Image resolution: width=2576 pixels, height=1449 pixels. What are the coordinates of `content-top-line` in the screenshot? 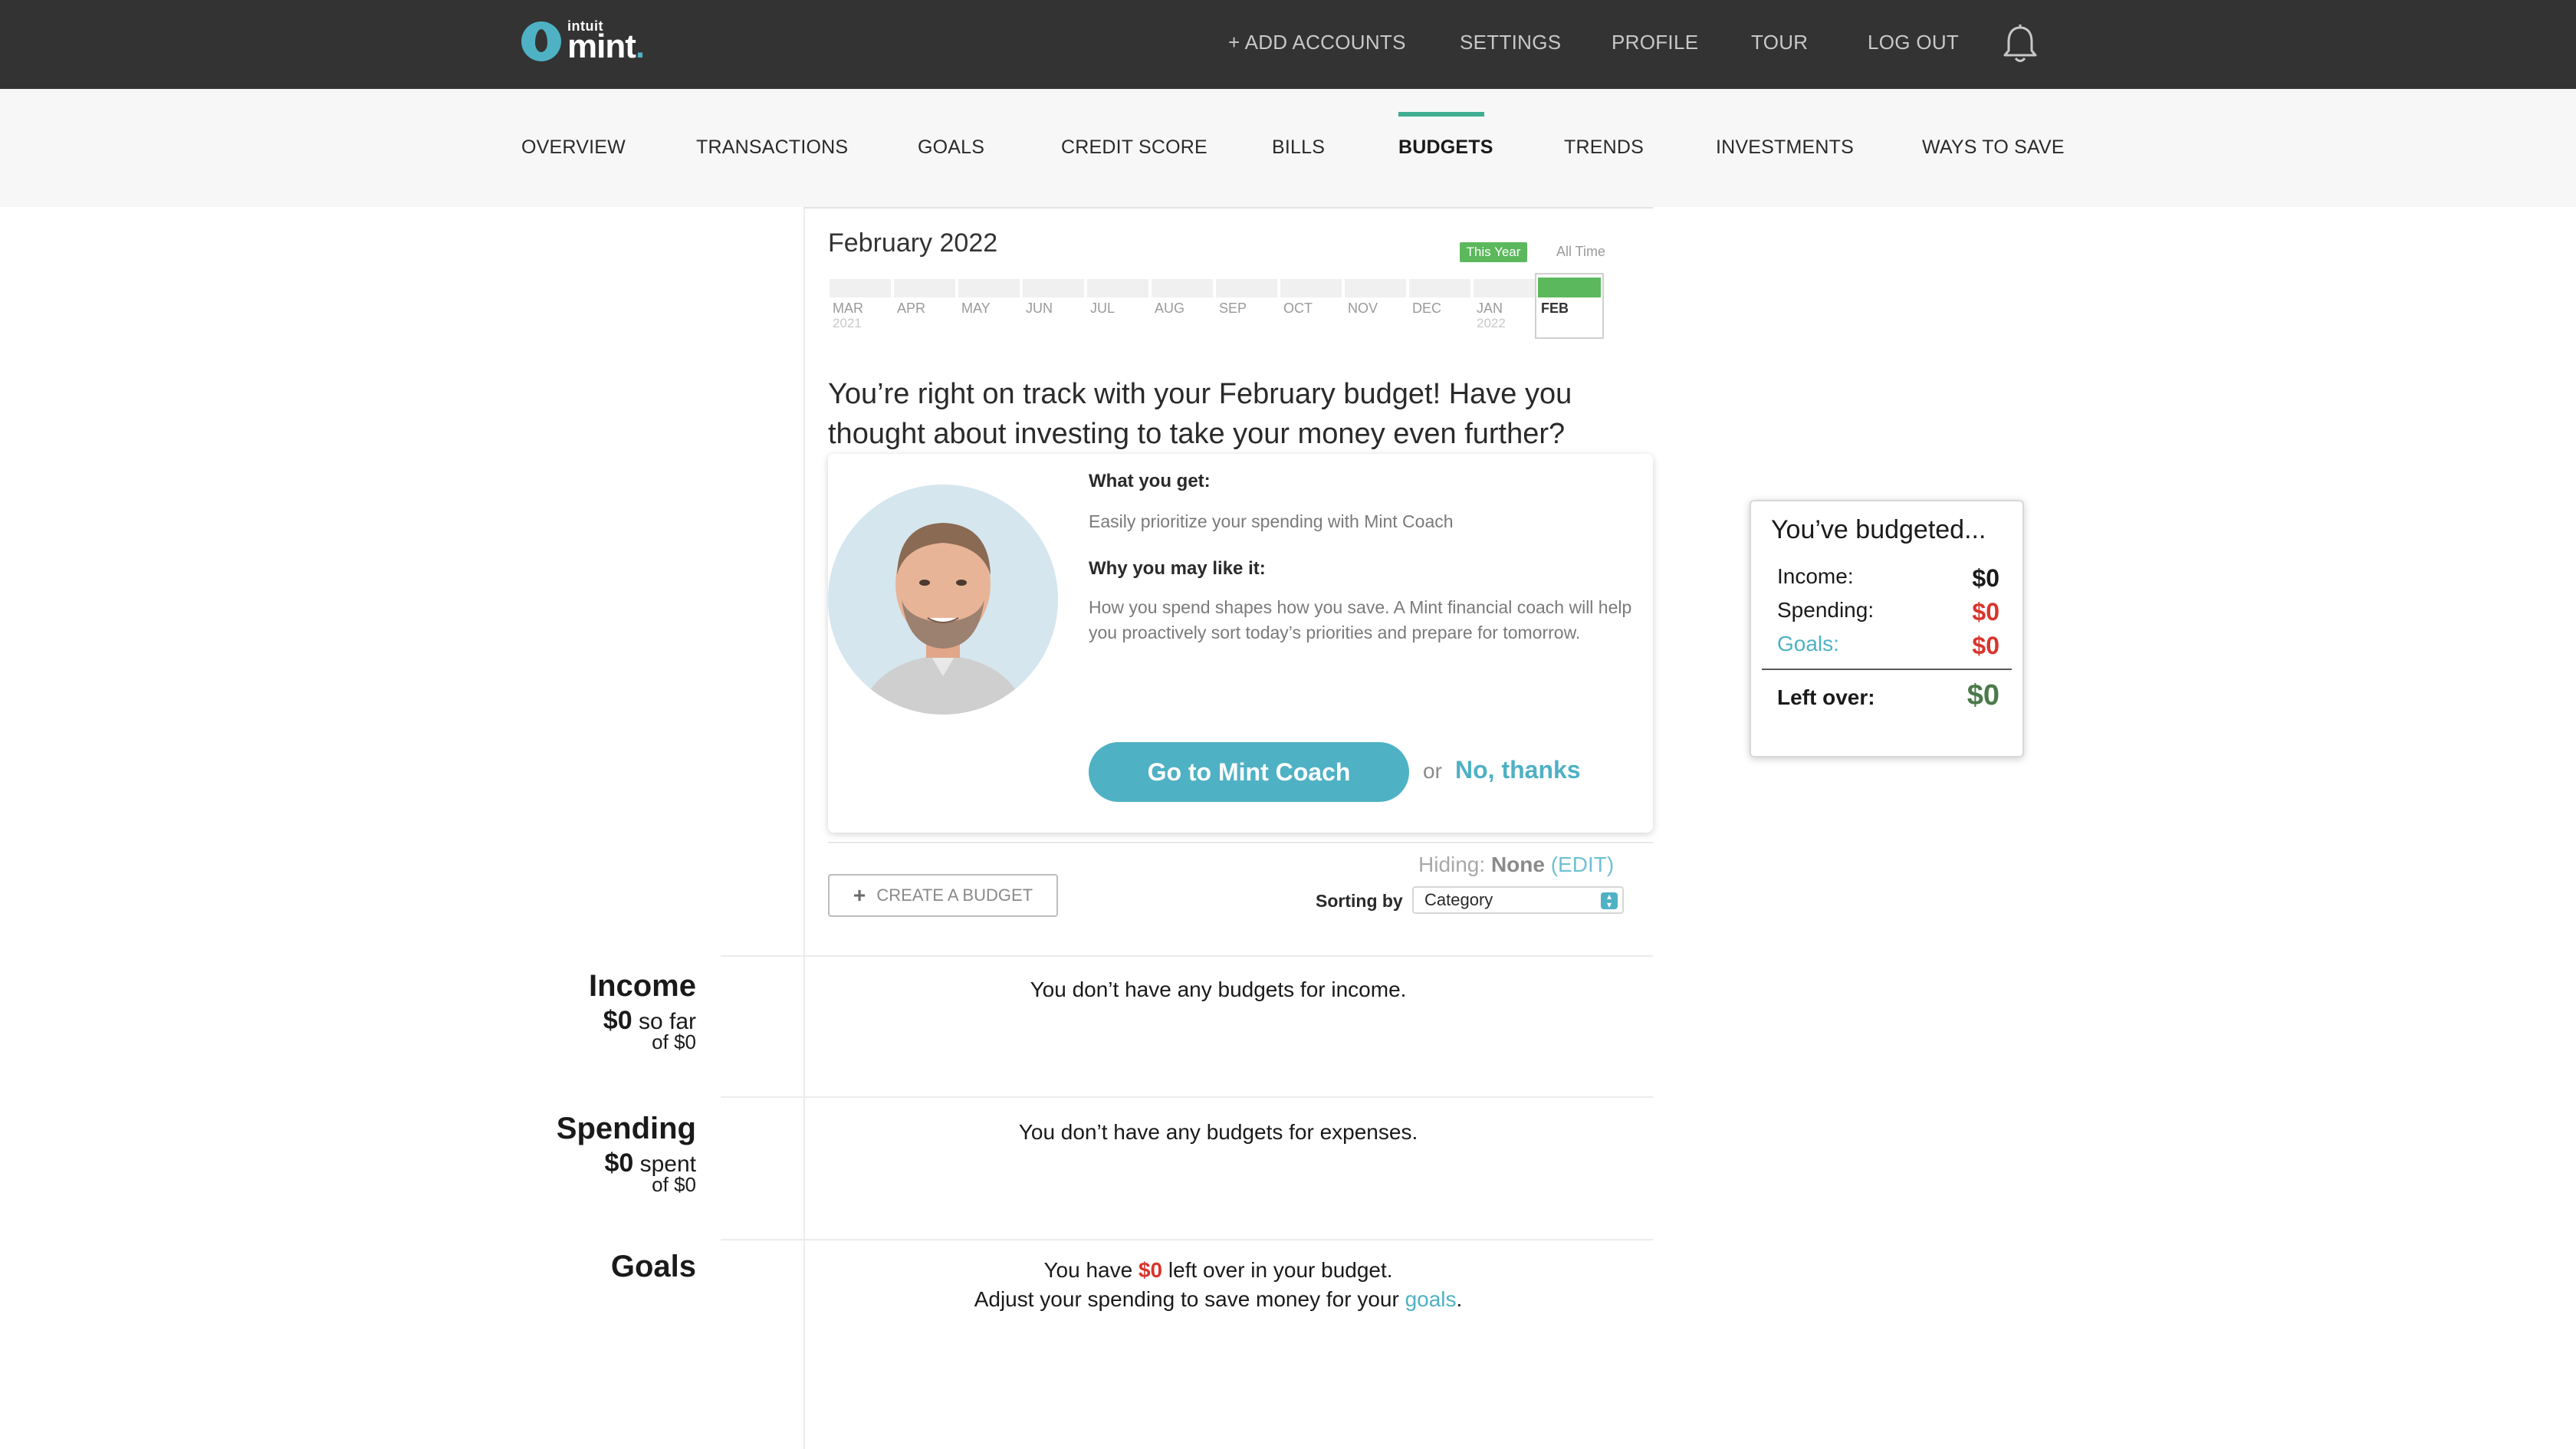 It's located at (1228, 208).